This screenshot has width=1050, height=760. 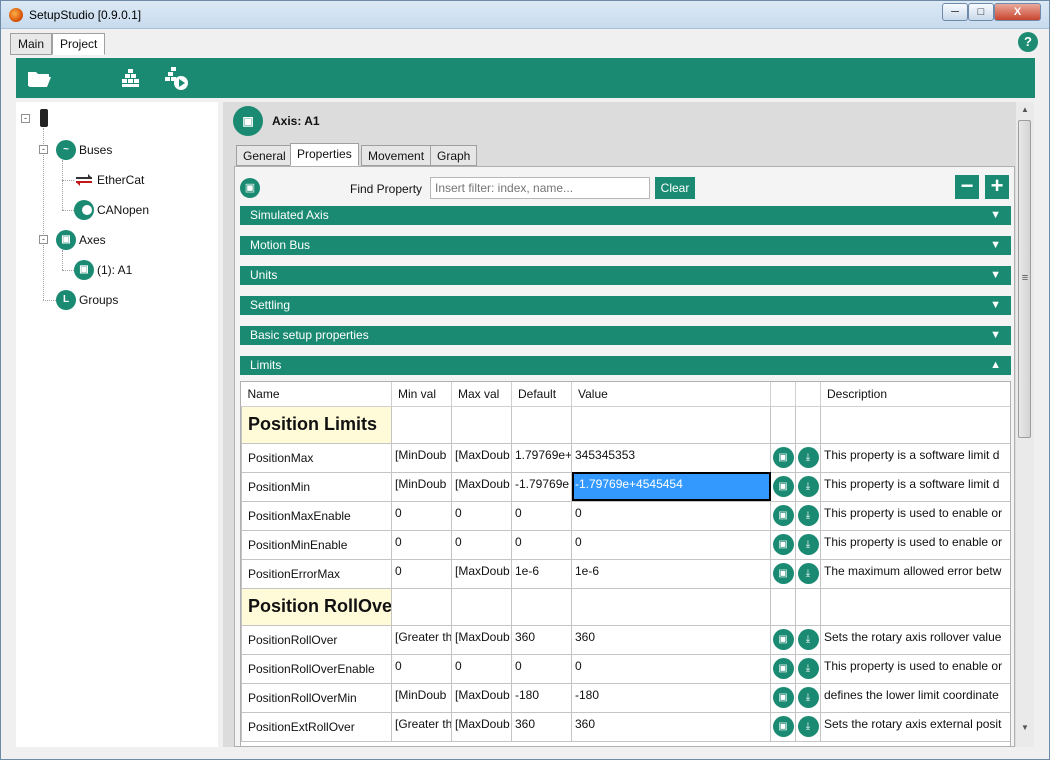 I want to click on section-basic-setup: Basic setup properties ▼, so click(x=625, y=335).